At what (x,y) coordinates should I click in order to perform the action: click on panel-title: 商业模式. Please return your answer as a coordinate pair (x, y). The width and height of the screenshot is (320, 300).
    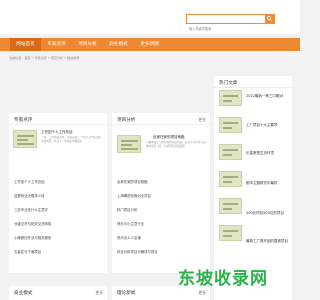
    Looking at the image, I should click on (23, 293).